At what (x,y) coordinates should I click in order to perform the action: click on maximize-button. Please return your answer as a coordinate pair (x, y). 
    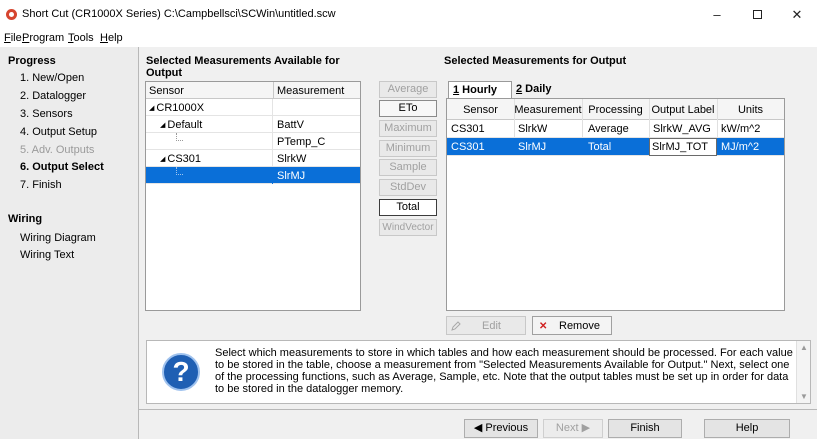
    Looking at the image, I should click on (757, 15).